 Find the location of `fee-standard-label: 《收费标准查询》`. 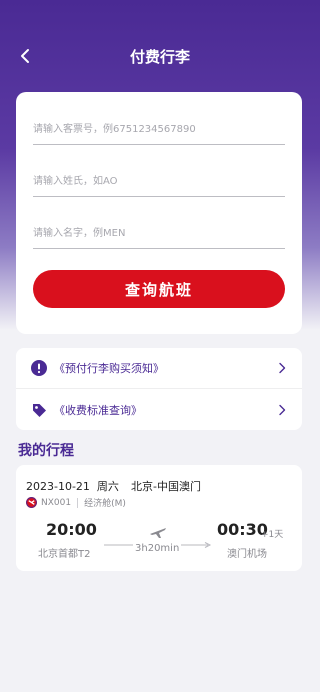

fee-standard-label: 《收费标准查询》 is located at coordinates (98, 410).